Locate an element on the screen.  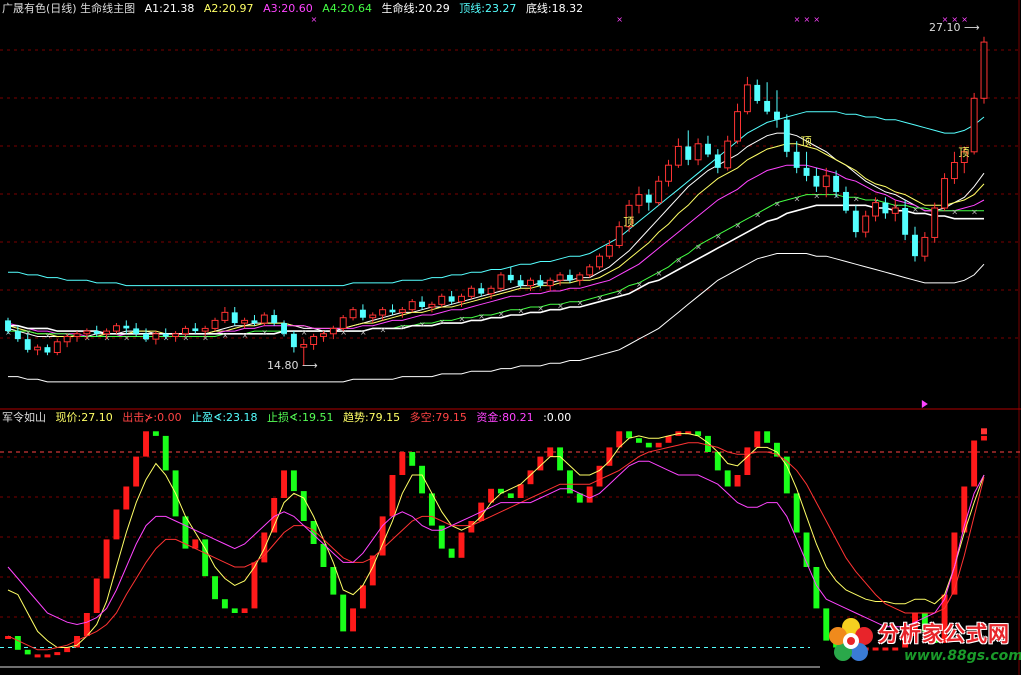
indicator-a2: A2:20.97 is located at coordinates (228, 8).